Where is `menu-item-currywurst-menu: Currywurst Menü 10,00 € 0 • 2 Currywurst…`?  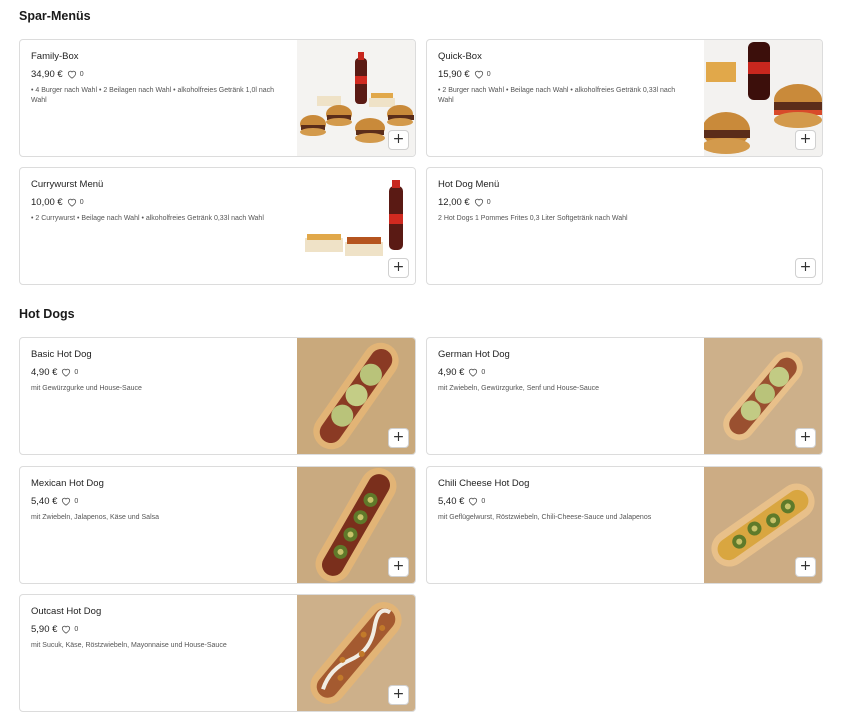
menu-item-currywurst-menu: Currywurst Menü 10,00 € 0 • 2 Currywurst… is located at coordinates (217, 226).